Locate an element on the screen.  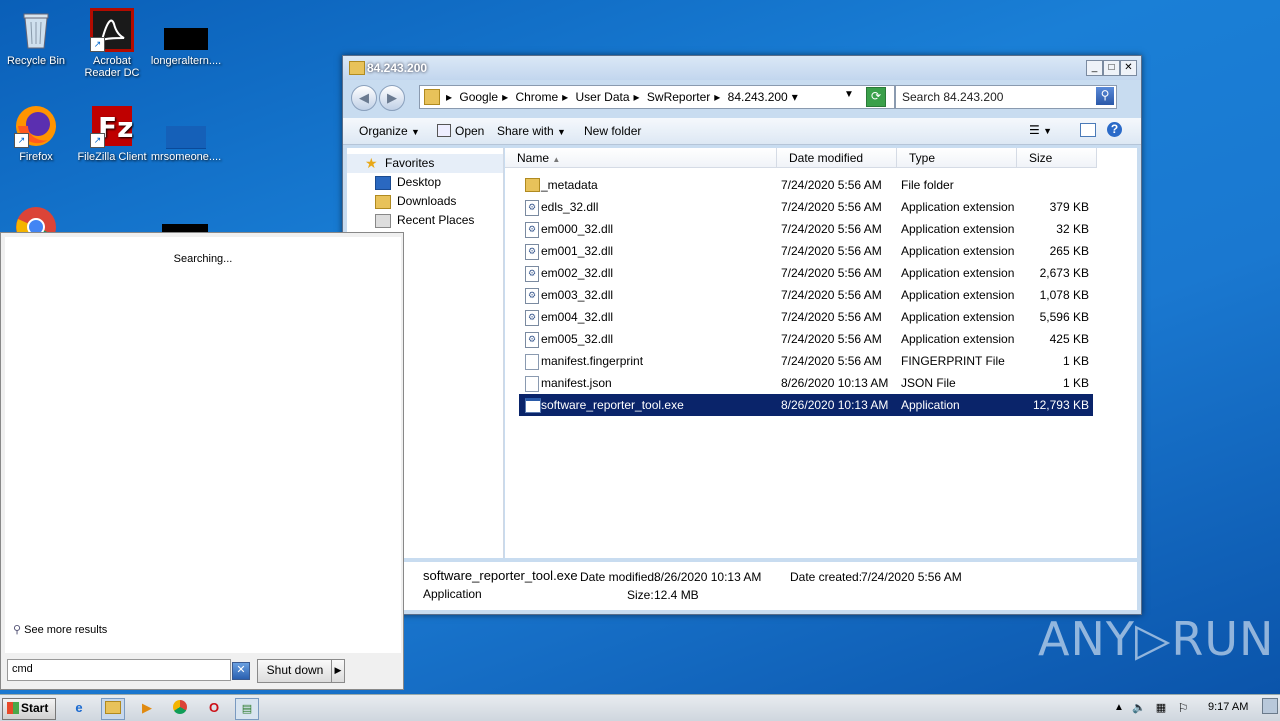
desktop-icon-label: Recycle Bin is located at coordinates (36, 61).